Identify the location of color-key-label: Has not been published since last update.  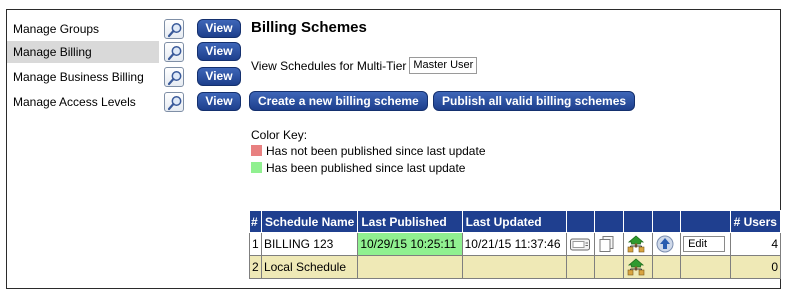
(376, 151).